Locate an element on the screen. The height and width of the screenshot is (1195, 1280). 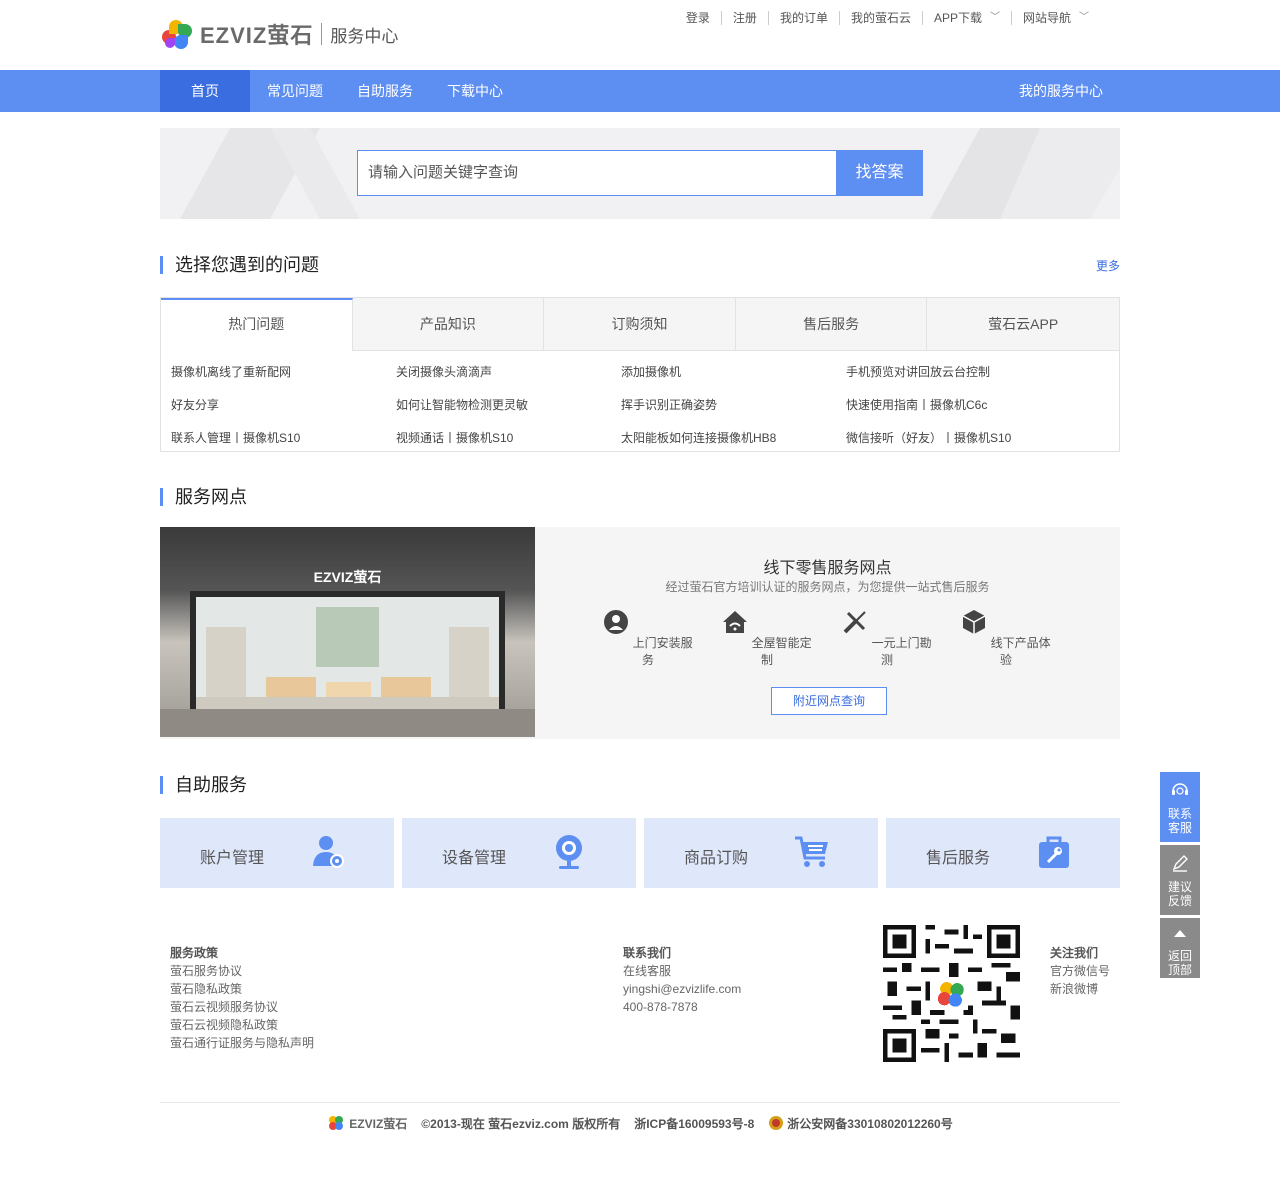
police-record: 浙公安网备33010802012260号 is located at coordinates (860, 1123).